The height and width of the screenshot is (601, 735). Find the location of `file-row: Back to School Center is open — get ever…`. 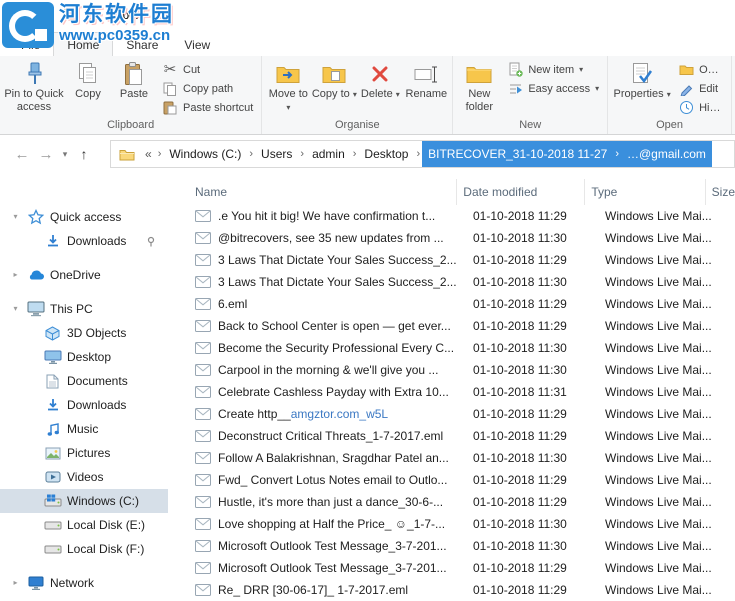

file-row: Back to School Center is open — get ever… is located at coordinates (451, 326).